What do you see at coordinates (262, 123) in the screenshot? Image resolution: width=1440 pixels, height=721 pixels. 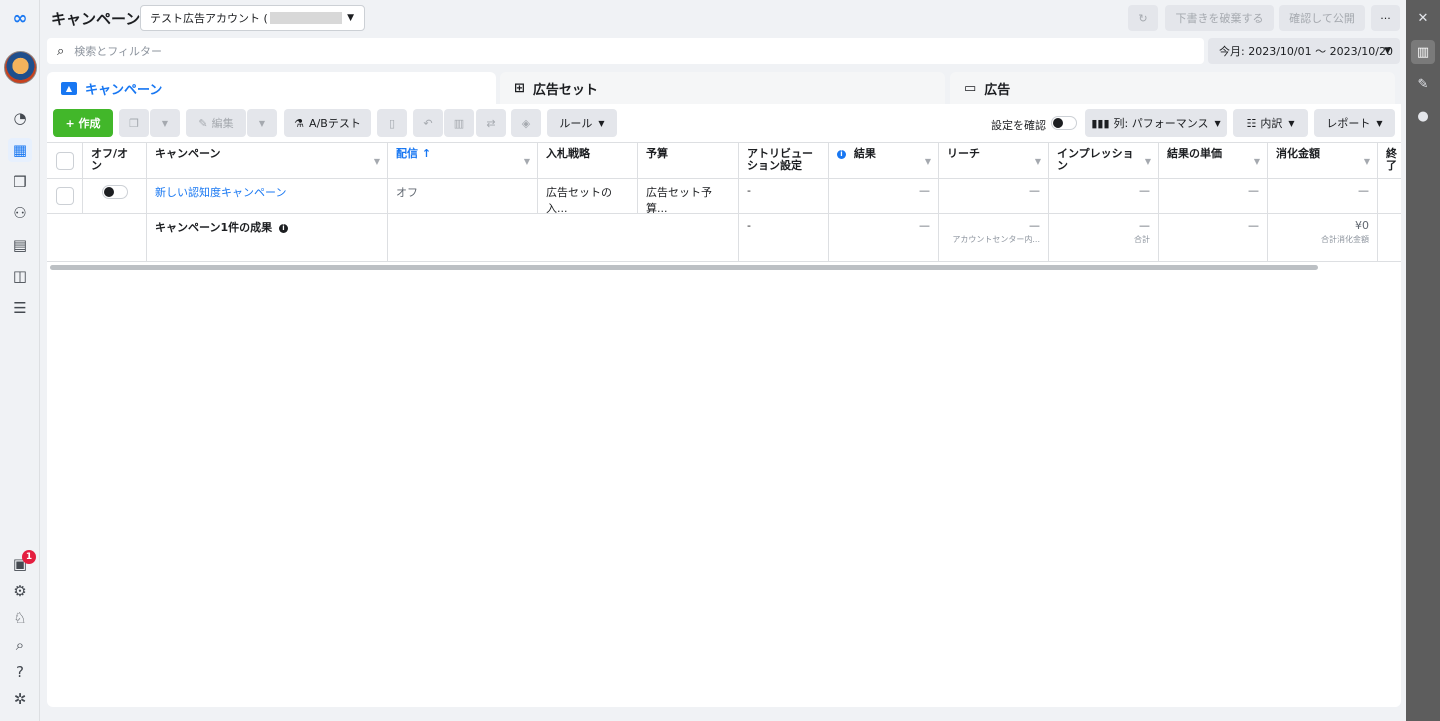 I see `edit-dropdown: ▼` at bounding box center [262, 123].